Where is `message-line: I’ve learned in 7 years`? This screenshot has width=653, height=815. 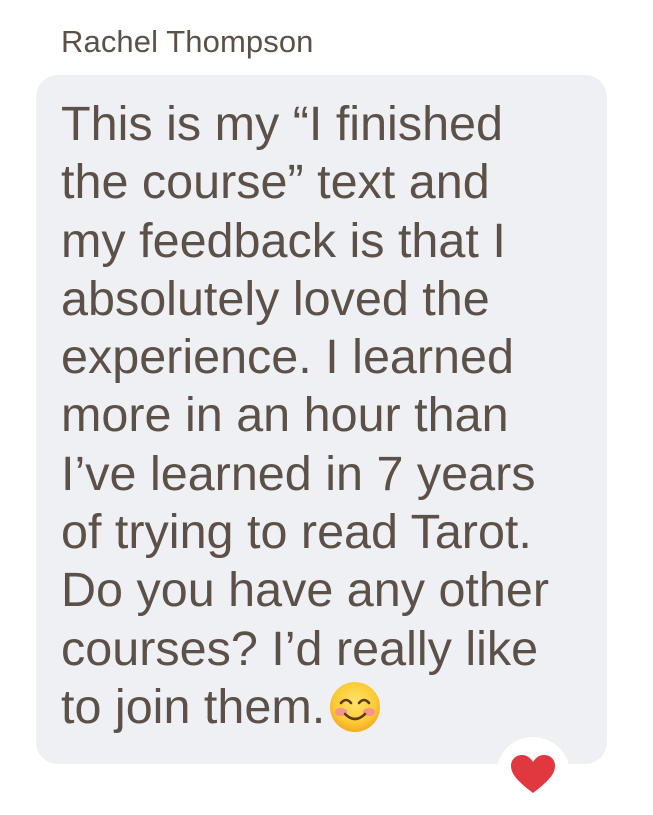
message-line: I’ve learned in 7 years is located at coordinates (298, 473).